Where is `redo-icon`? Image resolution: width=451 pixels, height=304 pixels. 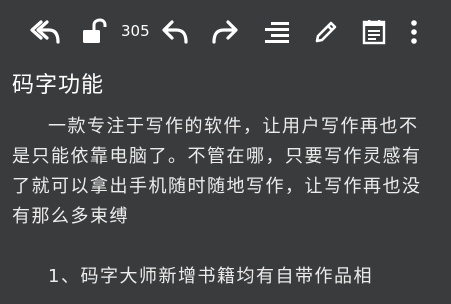
redo-icon is located at coordinates (225, 32).